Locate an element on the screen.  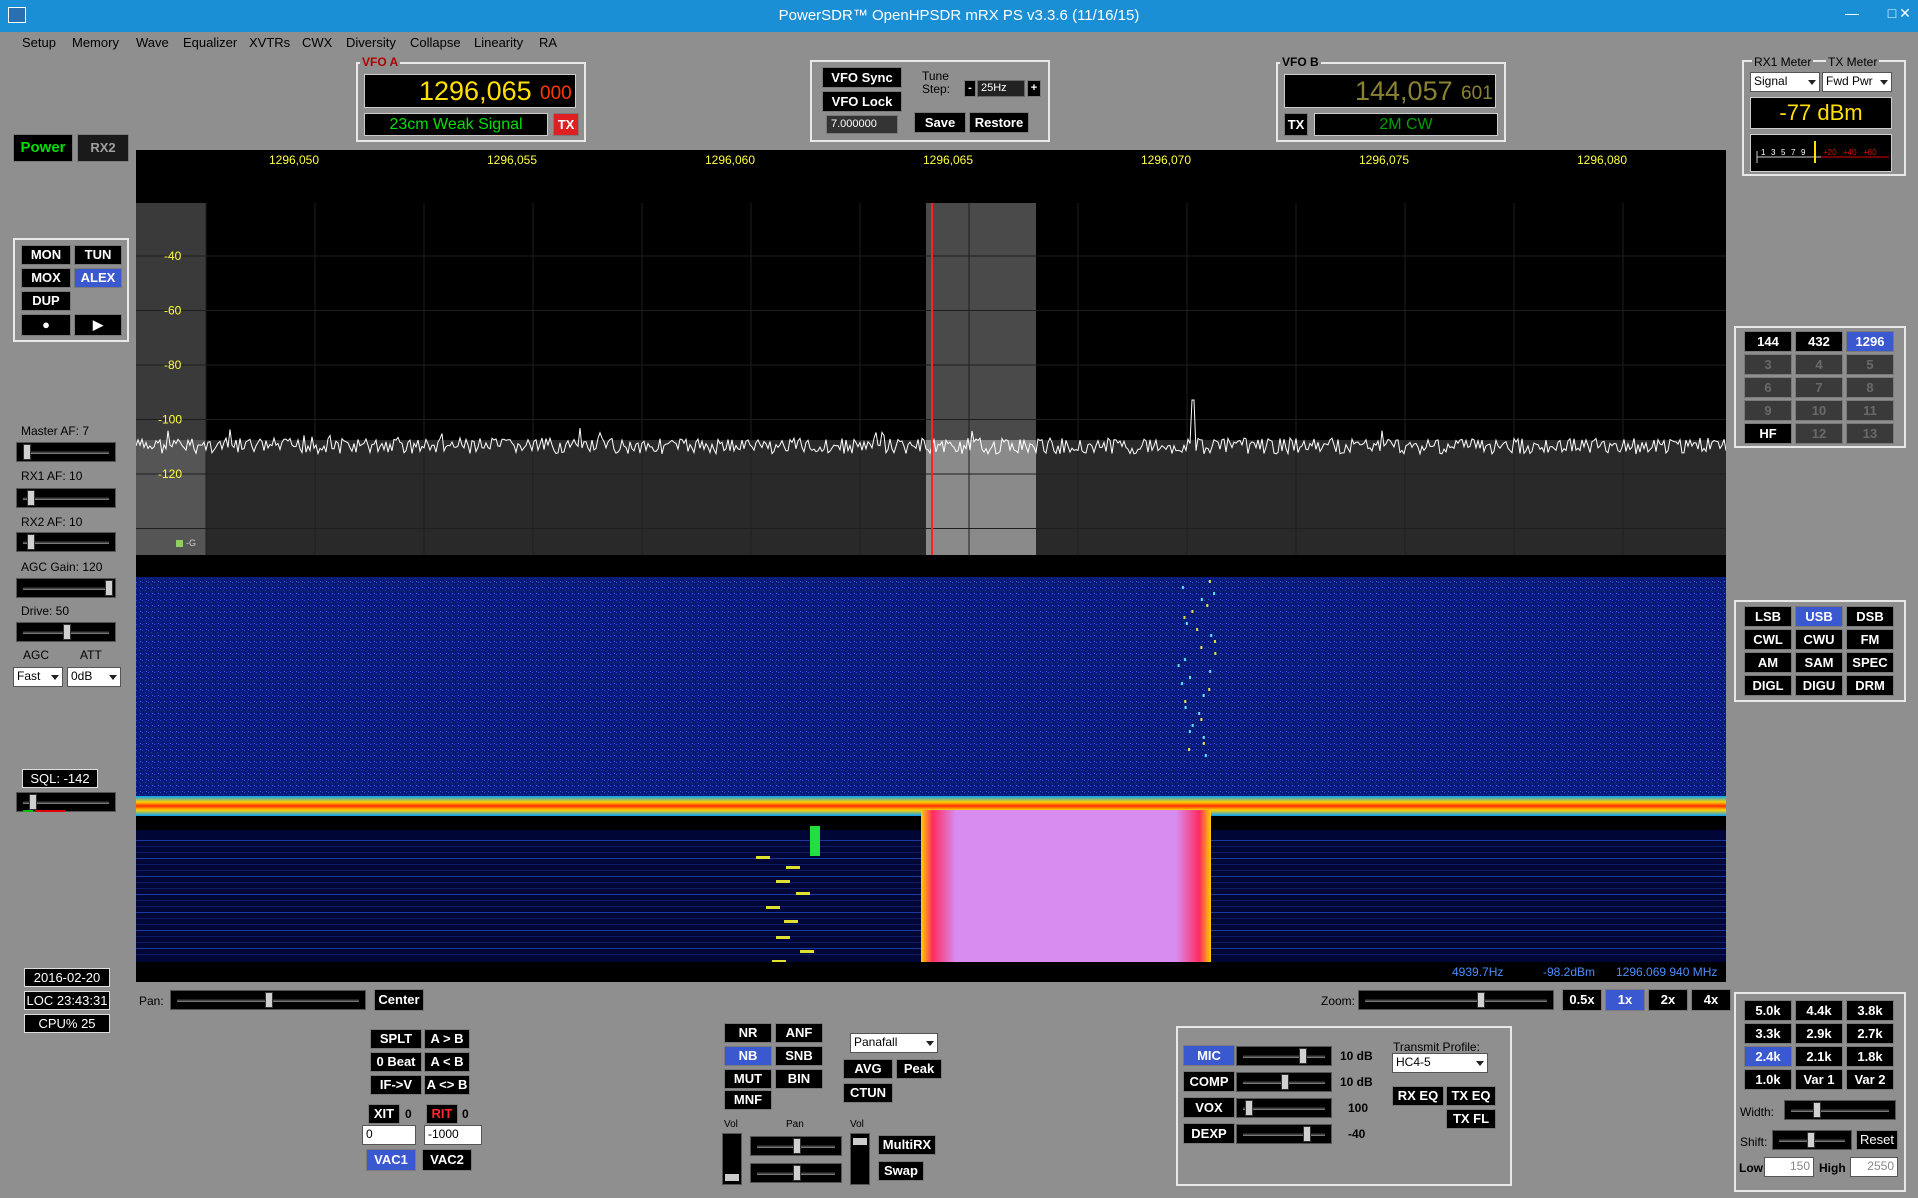
band-button-13: 13 is located at coordinates (1870, 433).